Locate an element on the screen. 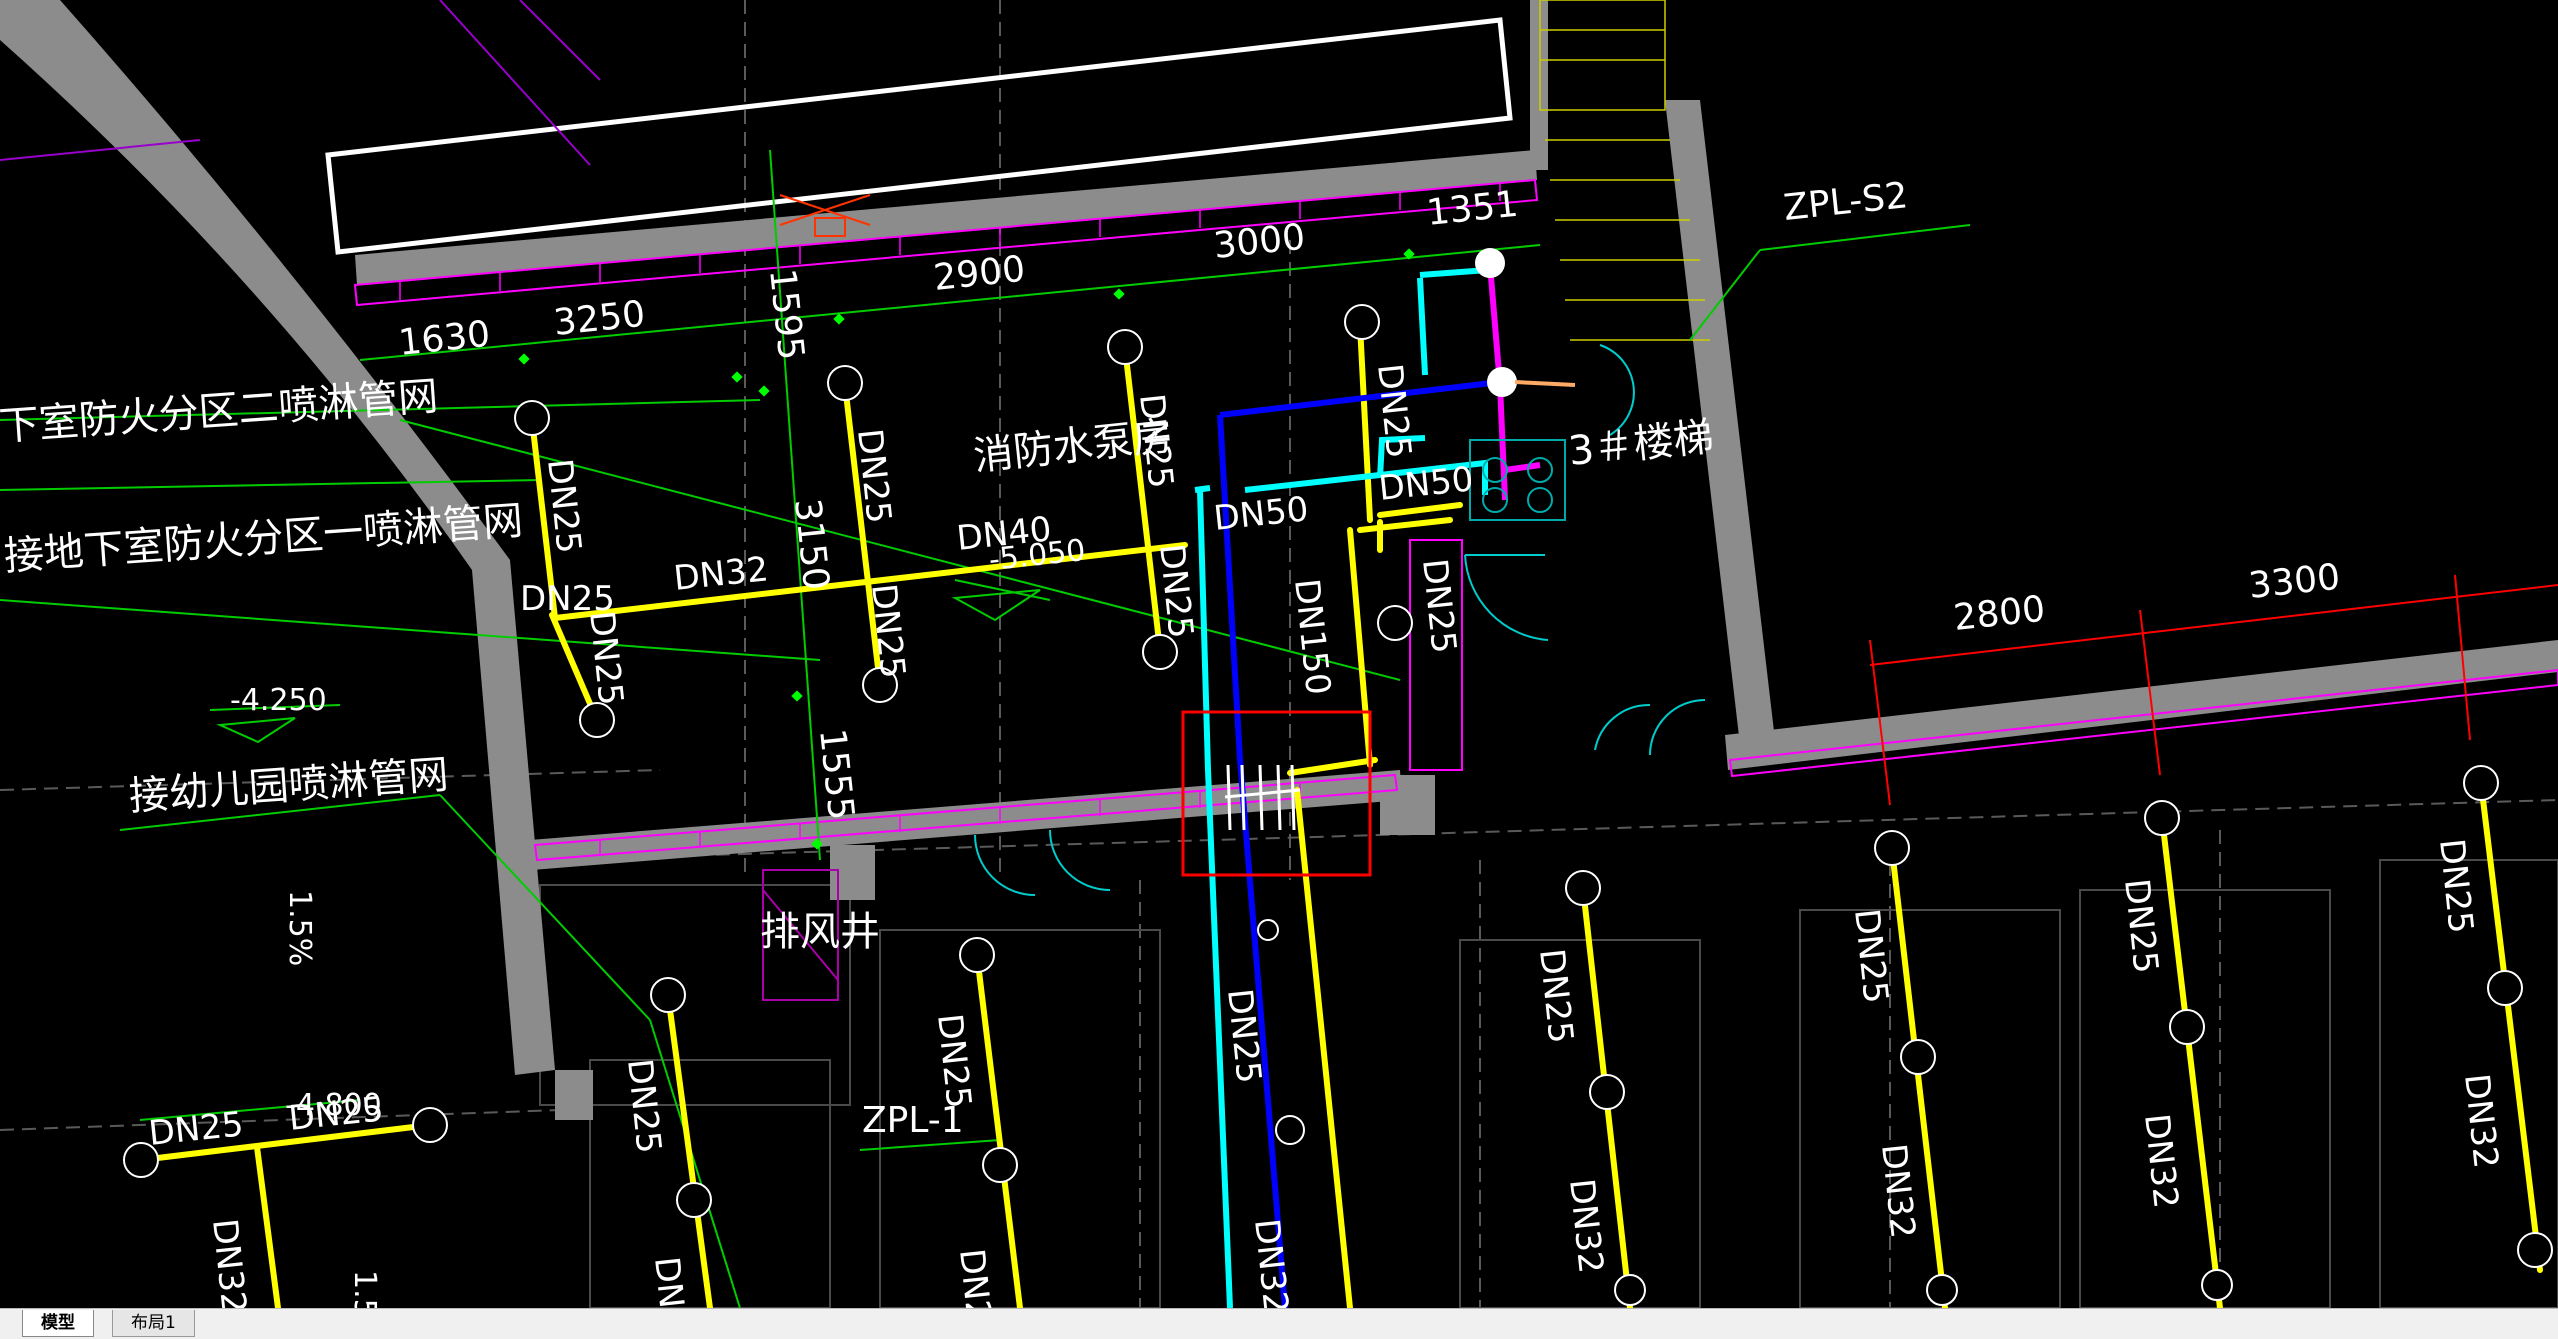  pipe-label: DN150 is located at coordinates (1312, 637).